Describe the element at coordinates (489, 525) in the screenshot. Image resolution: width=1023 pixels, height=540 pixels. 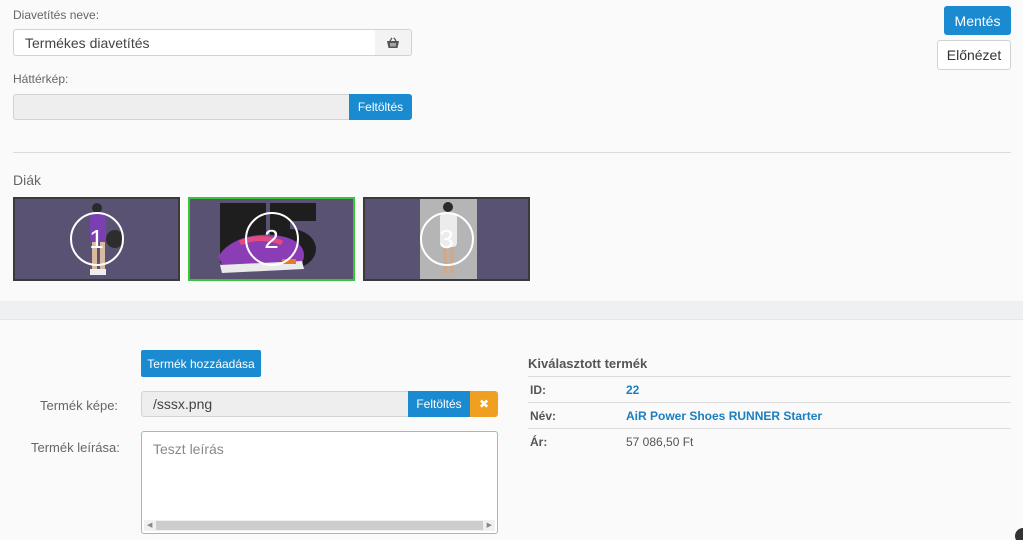
I see `scroll-right-icon: ▶` at that location.